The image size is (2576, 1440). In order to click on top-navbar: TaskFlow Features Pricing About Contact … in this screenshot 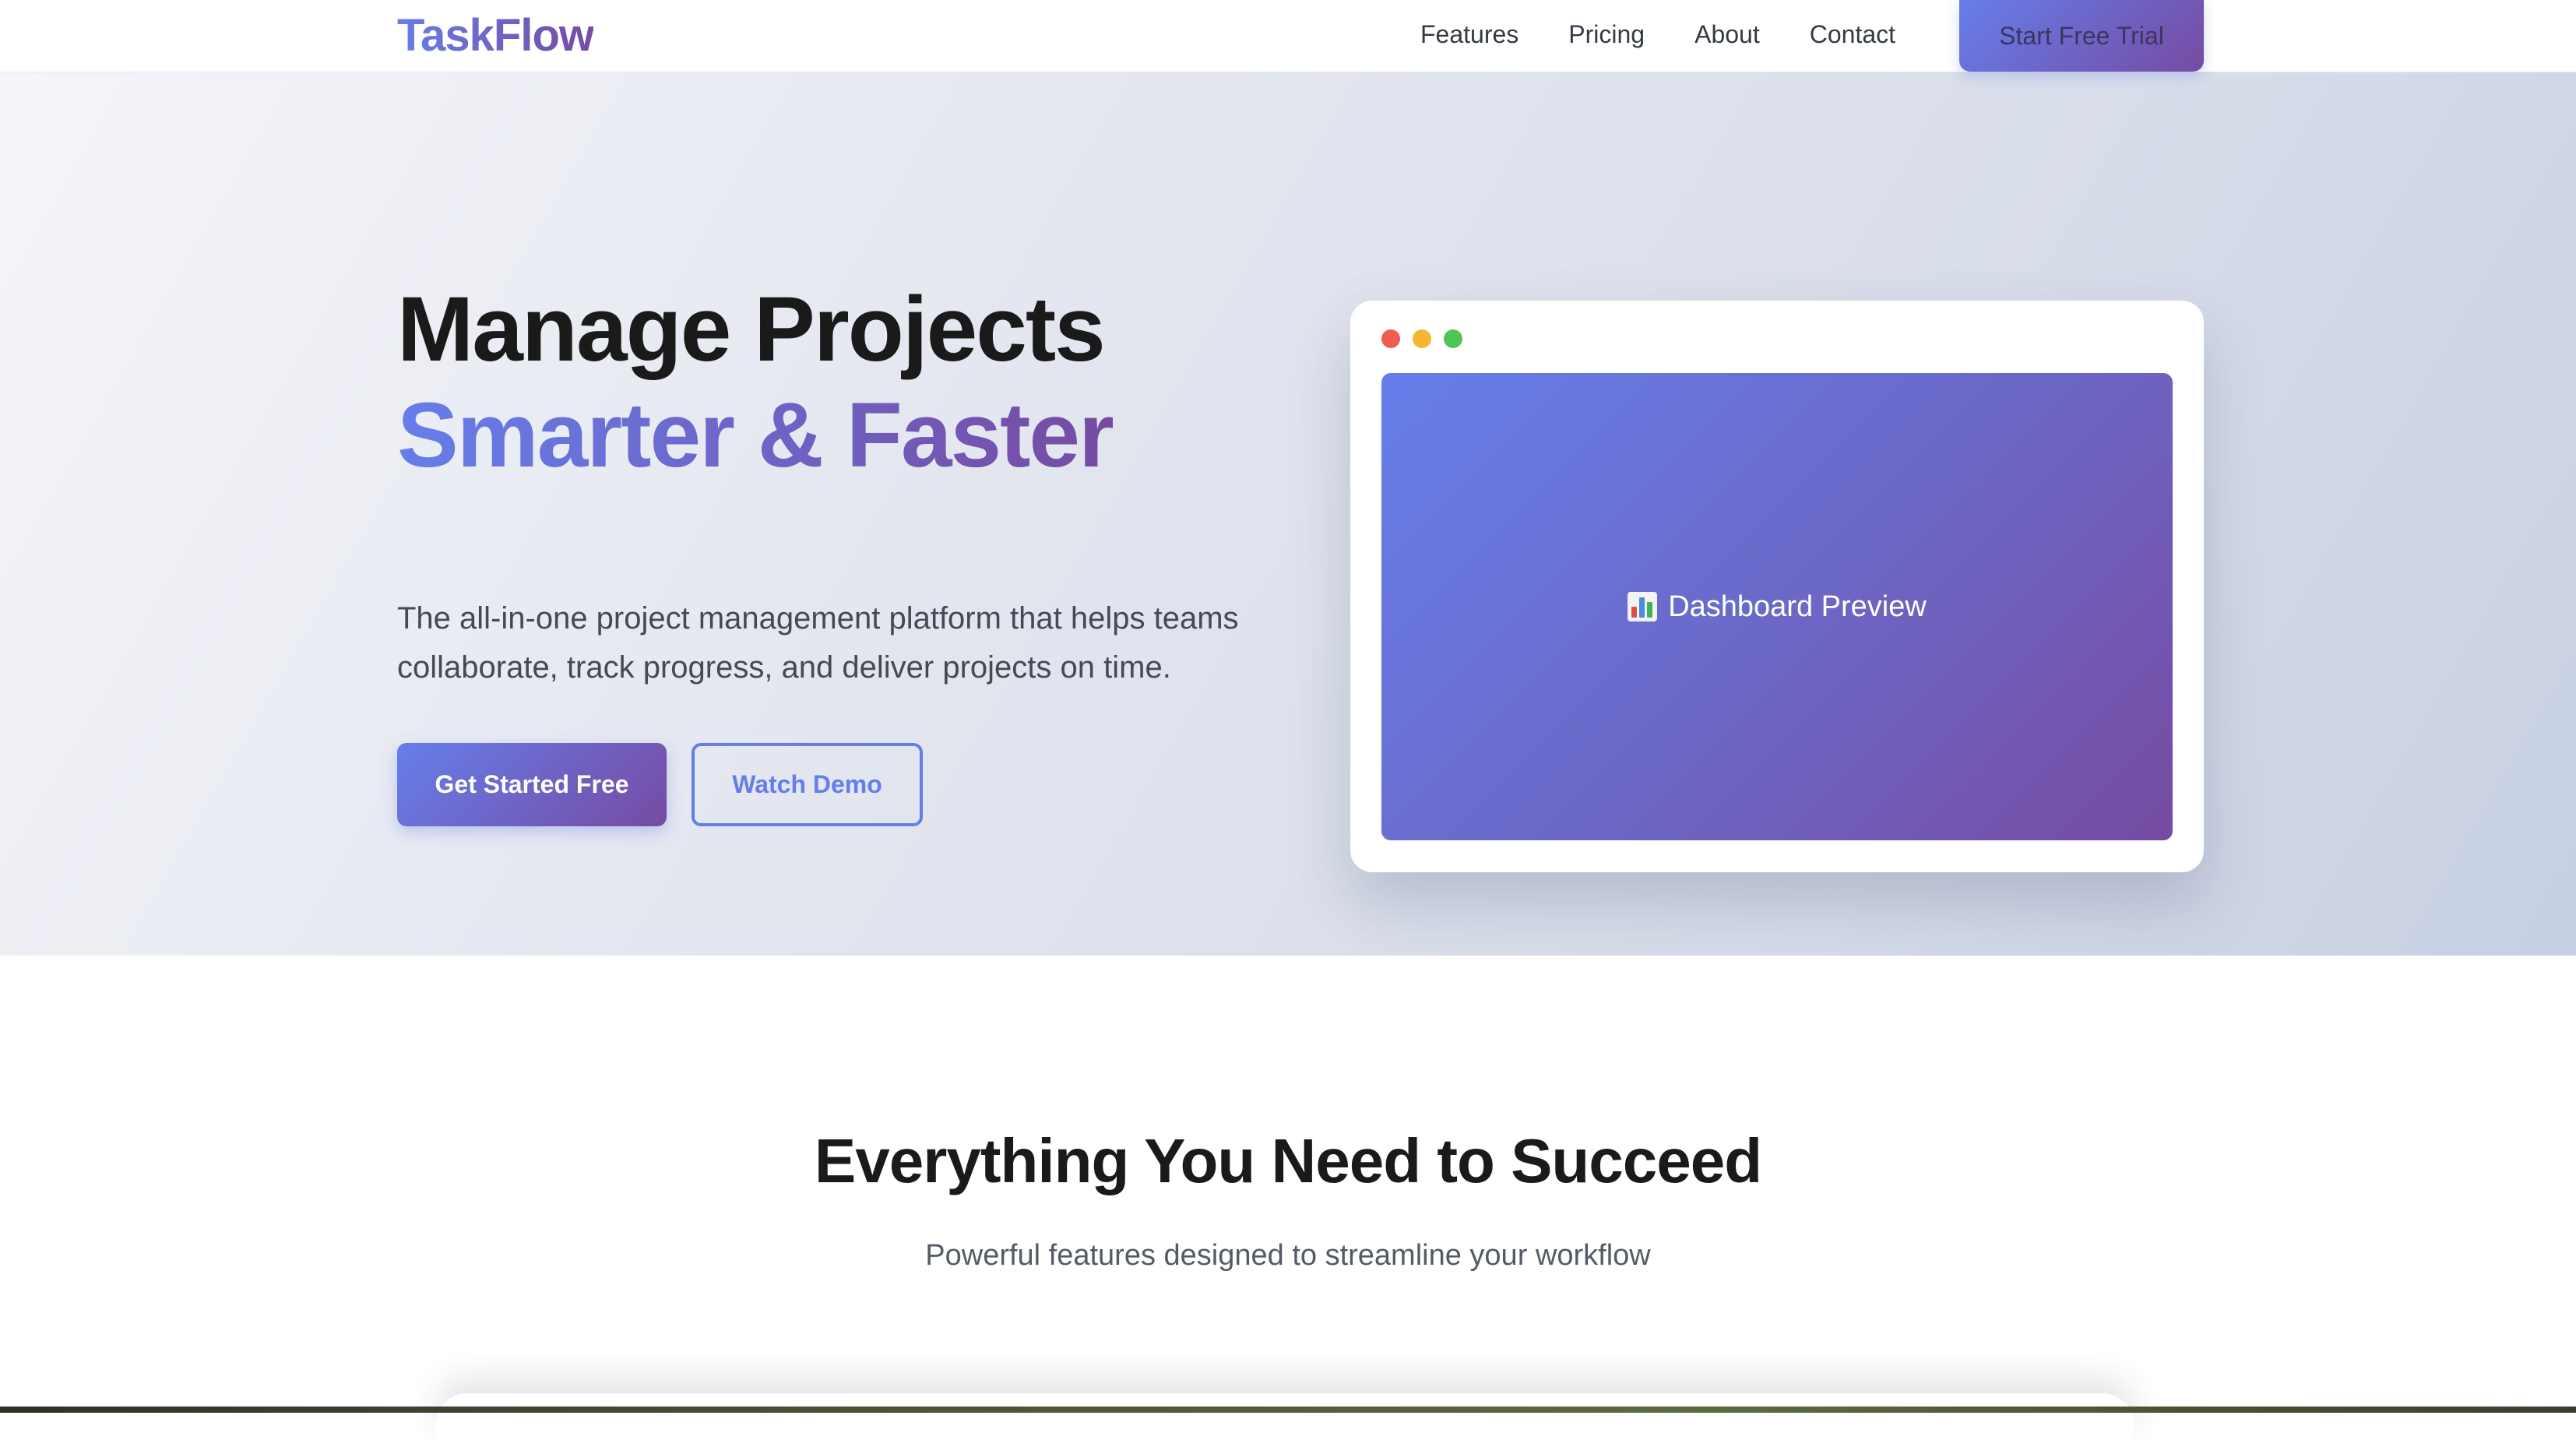, I will do `click(1288, 36)`.